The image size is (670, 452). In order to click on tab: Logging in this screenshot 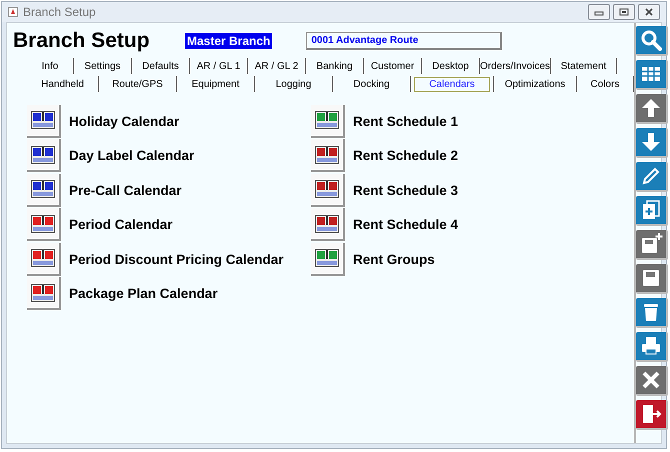, I will do `click(294, 84)`.